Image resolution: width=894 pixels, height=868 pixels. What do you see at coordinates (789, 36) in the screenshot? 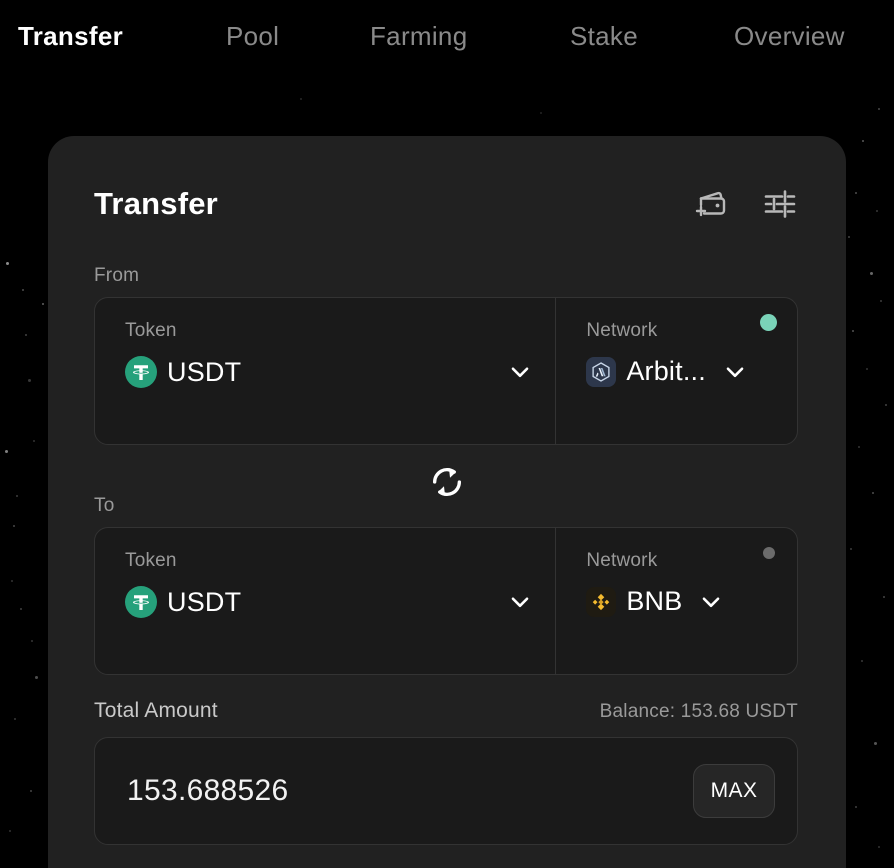
I see `tab-overview: Overview` at bounding box center [789, 36].